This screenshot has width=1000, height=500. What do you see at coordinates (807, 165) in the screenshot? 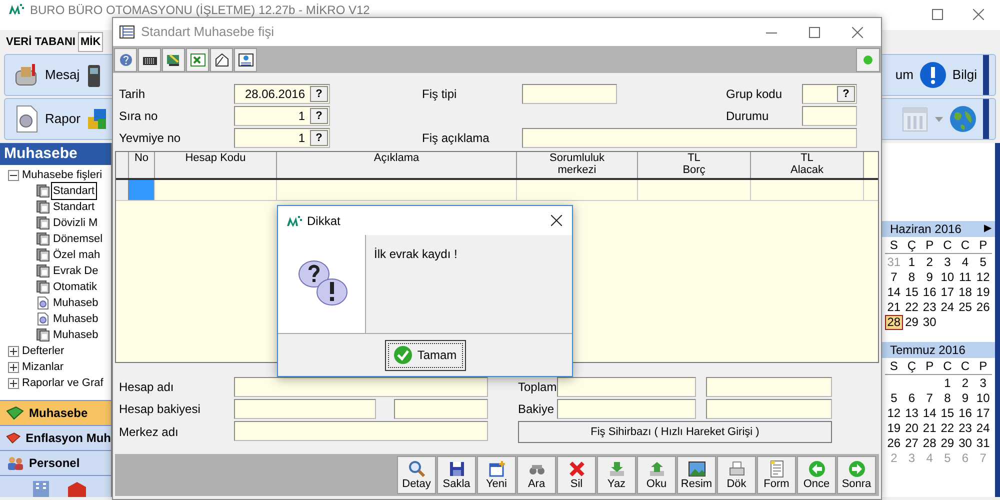
I see `column-header: TL Alacak` at bounding box center [807, 165].